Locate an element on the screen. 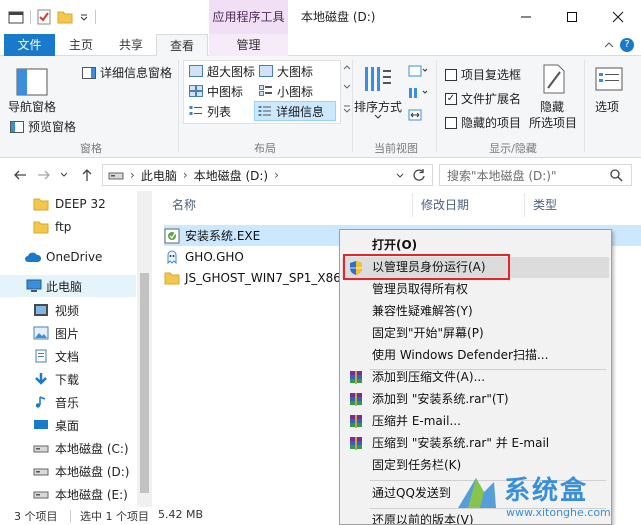  nav-item-drive-c: 本地磁盘 (C:) is located at coordinates (68, 448).